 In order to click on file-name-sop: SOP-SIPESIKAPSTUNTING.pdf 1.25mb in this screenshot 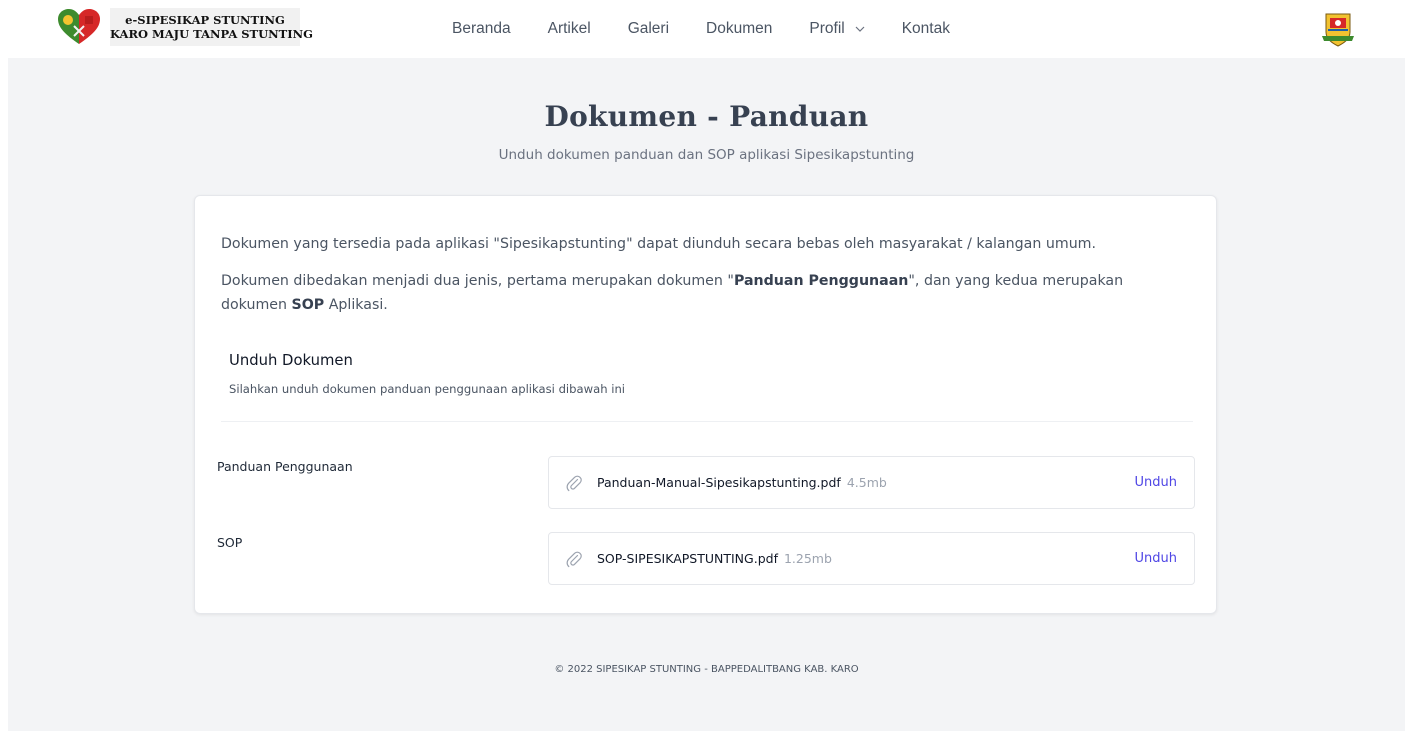, I will do `click(714, 558)`.